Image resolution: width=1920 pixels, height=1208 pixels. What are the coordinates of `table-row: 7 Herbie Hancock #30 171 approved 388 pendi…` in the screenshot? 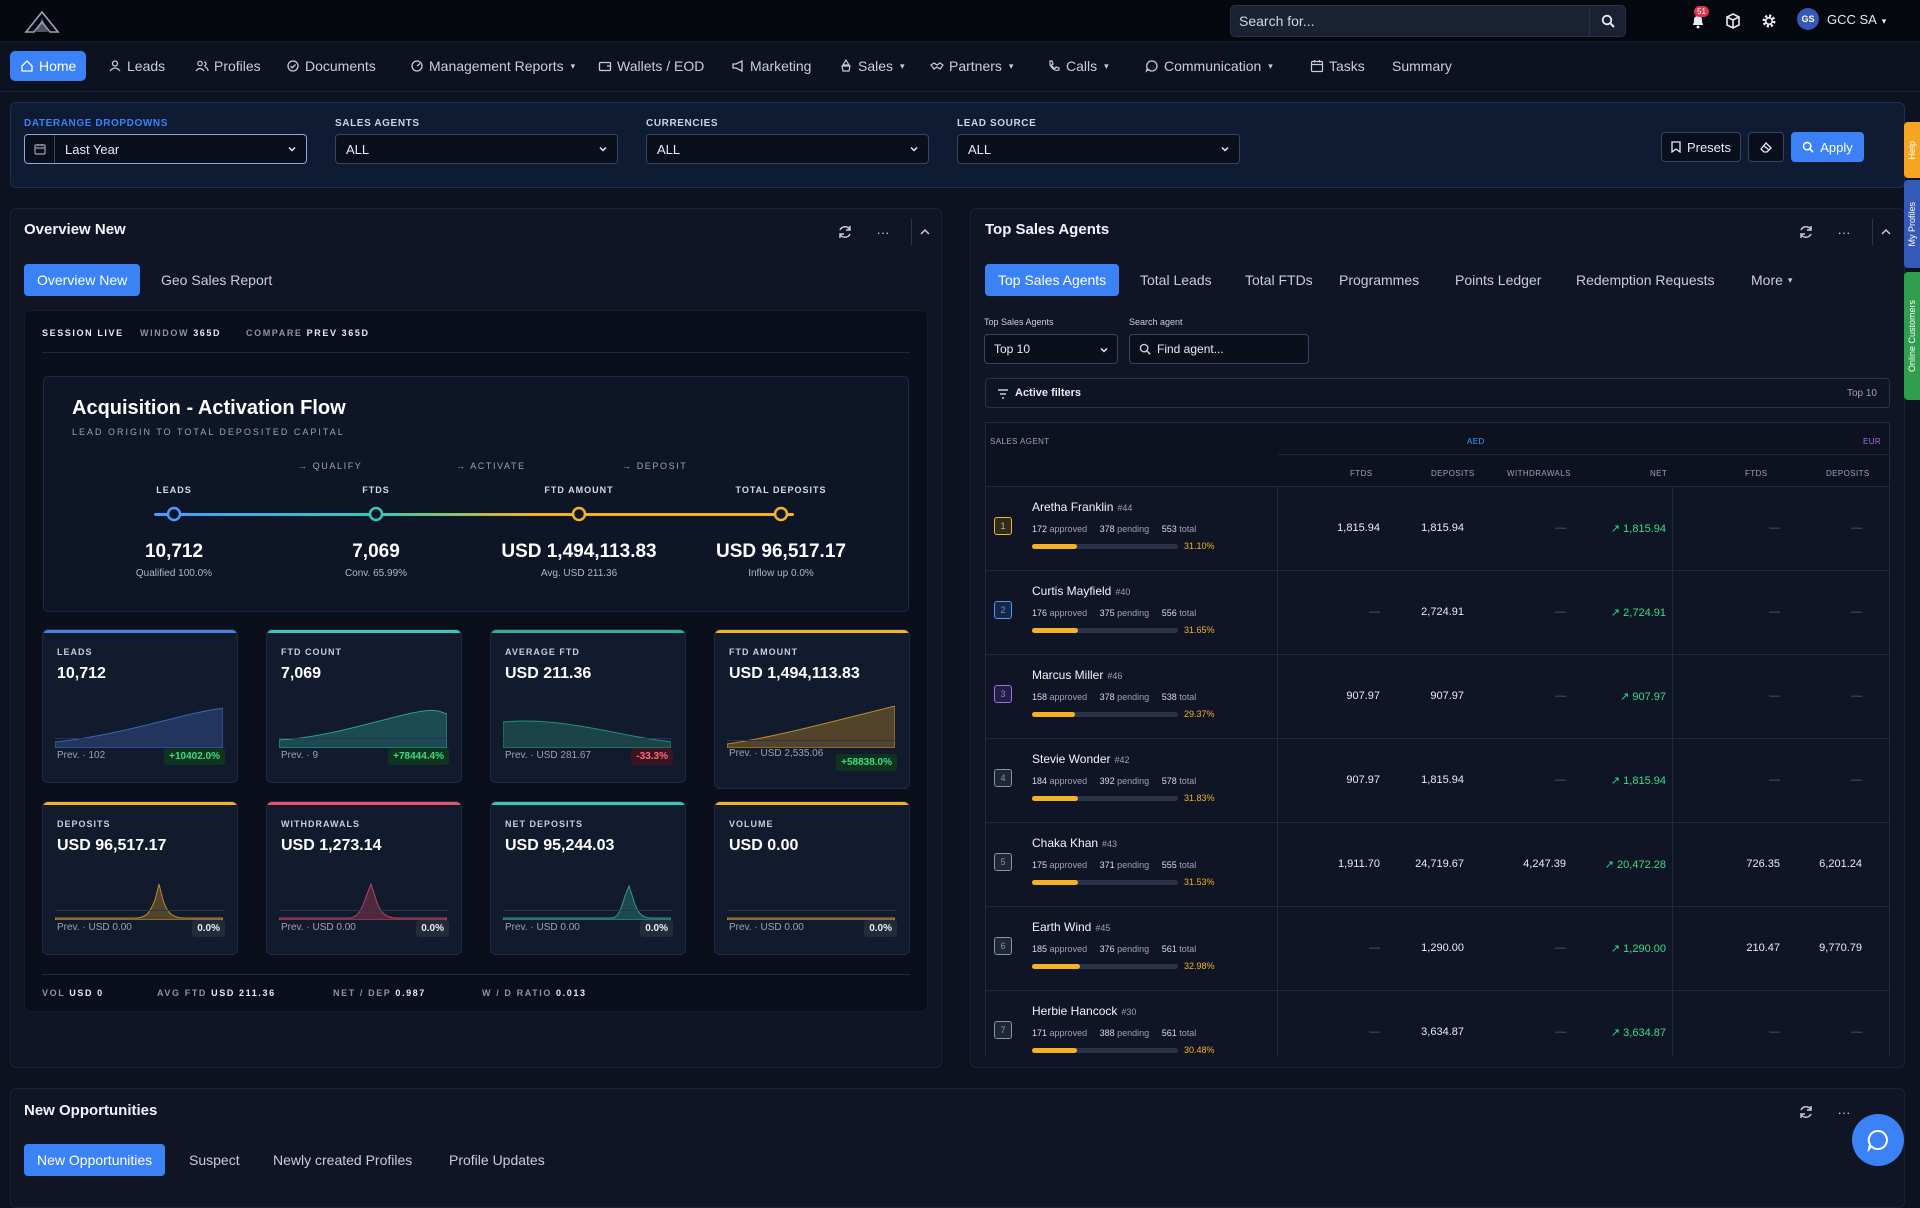 It's located at (1437, 1023).